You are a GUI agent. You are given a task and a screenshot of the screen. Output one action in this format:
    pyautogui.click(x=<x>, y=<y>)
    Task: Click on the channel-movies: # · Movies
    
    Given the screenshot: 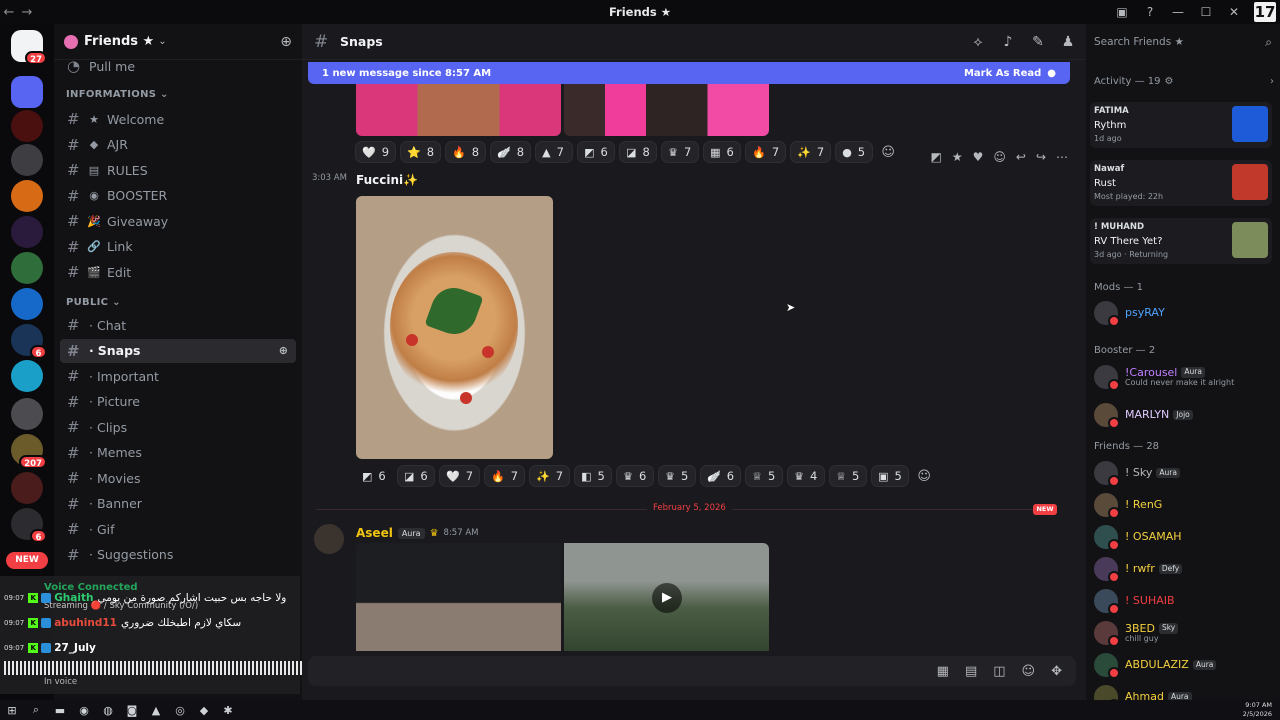 What is the action you would take?
    pyautogui.click(x=178, y=478)
    